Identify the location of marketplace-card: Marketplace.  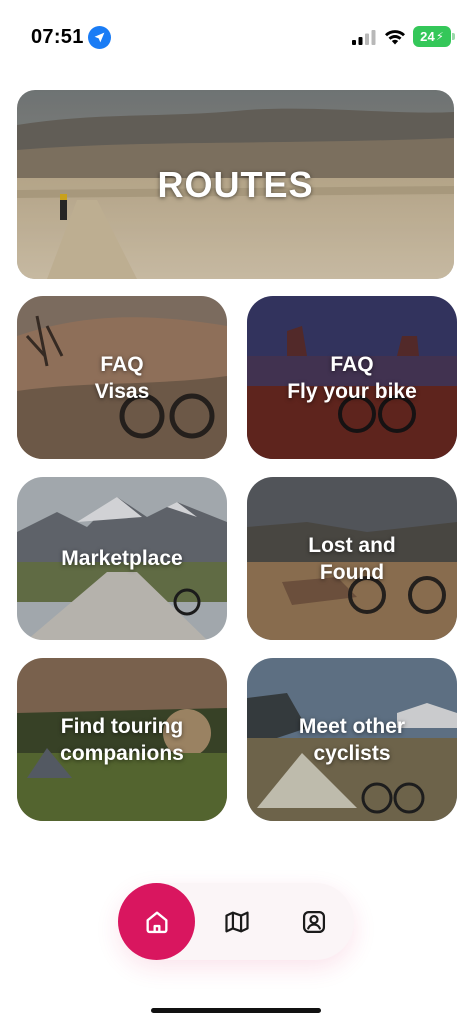
(122, 558).